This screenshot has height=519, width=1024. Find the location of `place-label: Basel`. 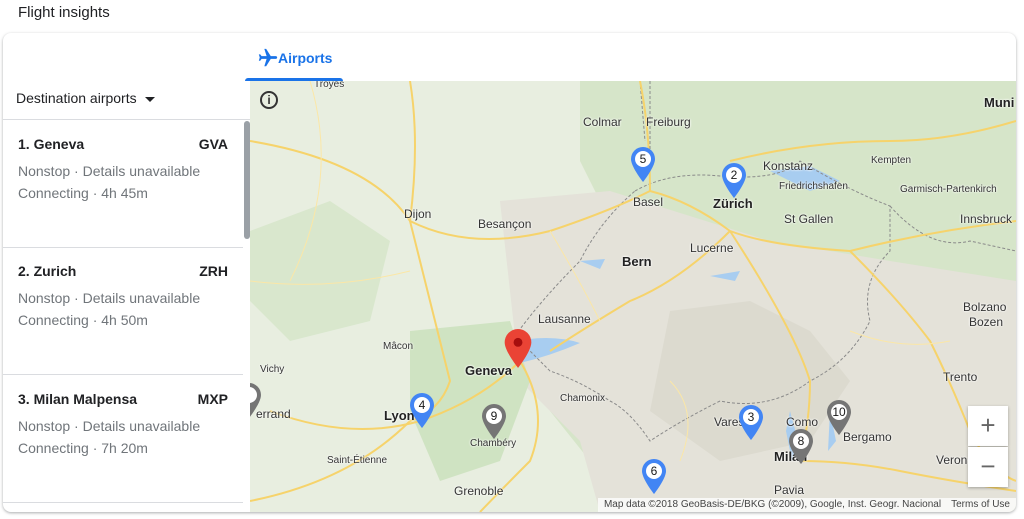

place-label: Basel is located at coordinates (648, 202).